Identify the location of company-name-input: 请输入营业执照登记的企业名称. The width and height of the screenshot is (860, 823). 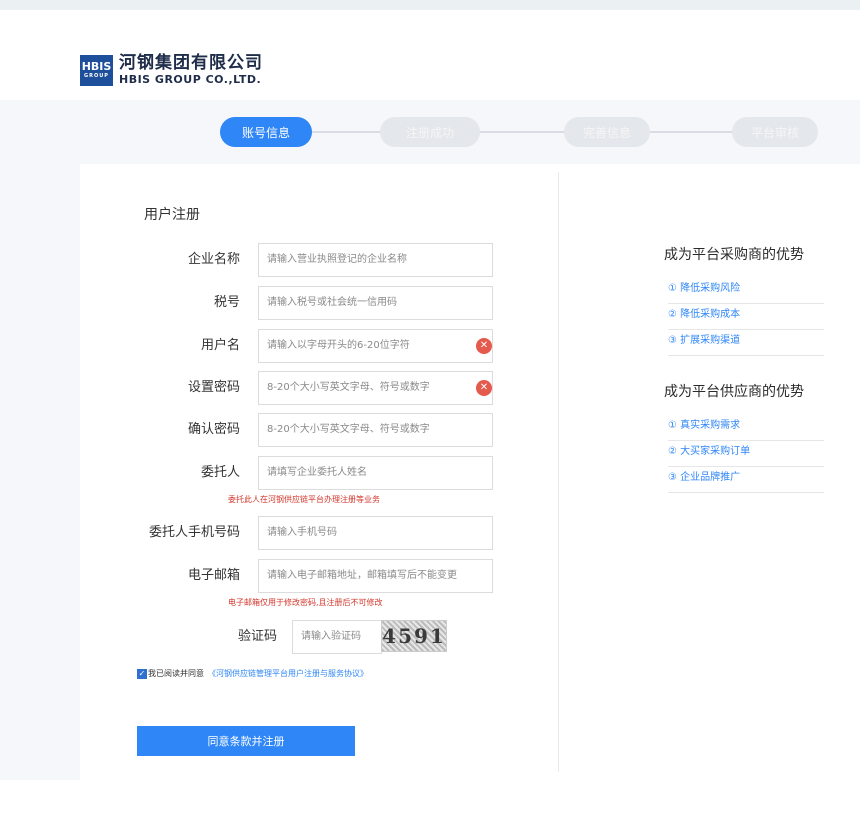
(375, 260).